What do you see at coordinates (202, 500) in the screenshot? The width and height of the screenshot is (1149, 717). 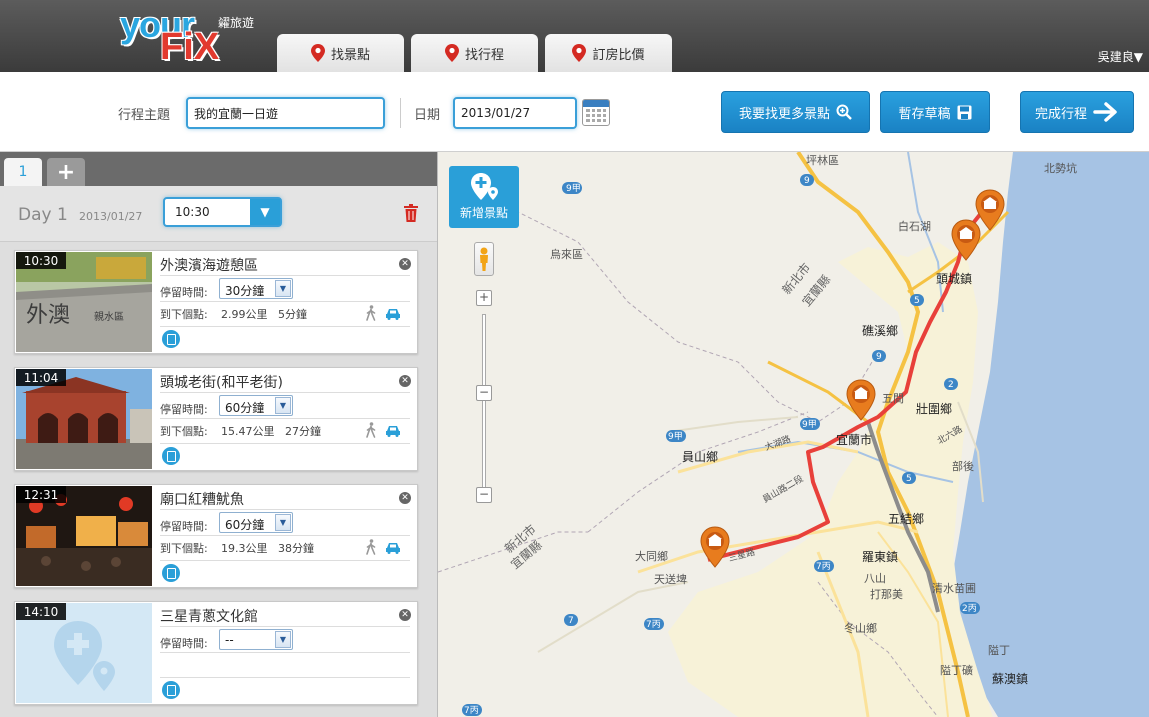 I see `stop-title: 廟口紅糟魷魚` at bounding box center [202, 500].